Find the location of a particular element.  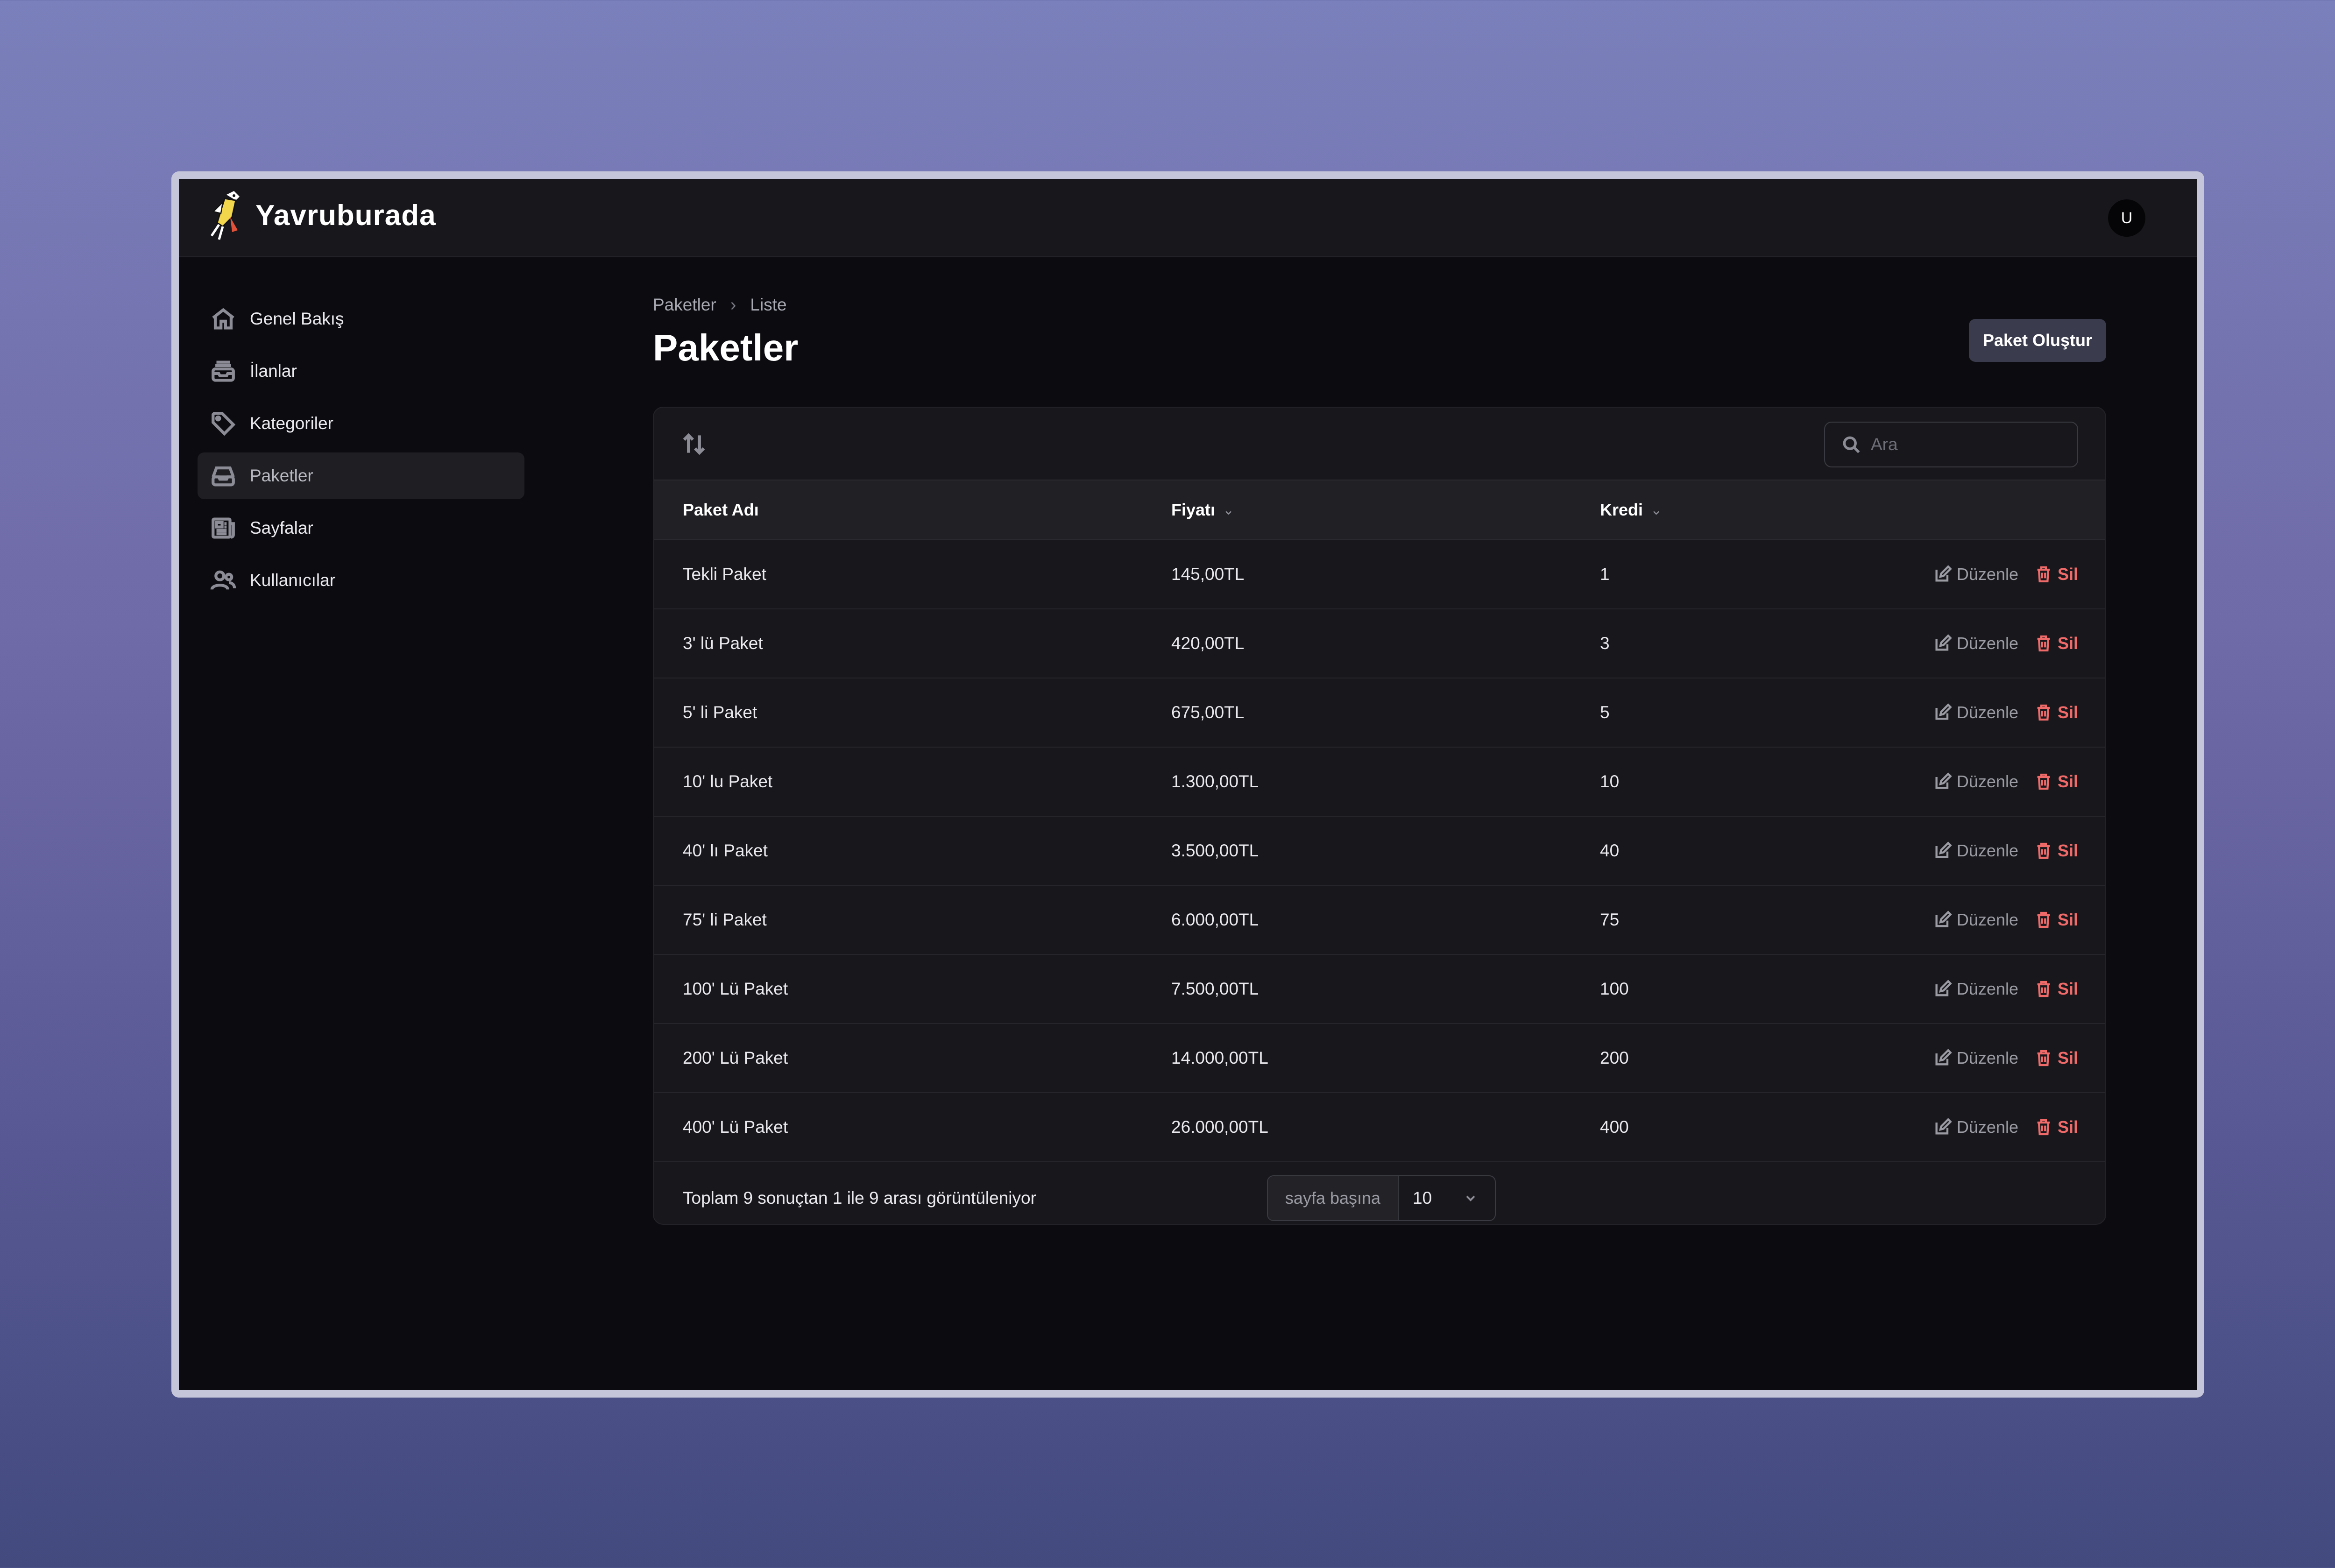

bird-logo-icon is located at coordinates (225, 215).